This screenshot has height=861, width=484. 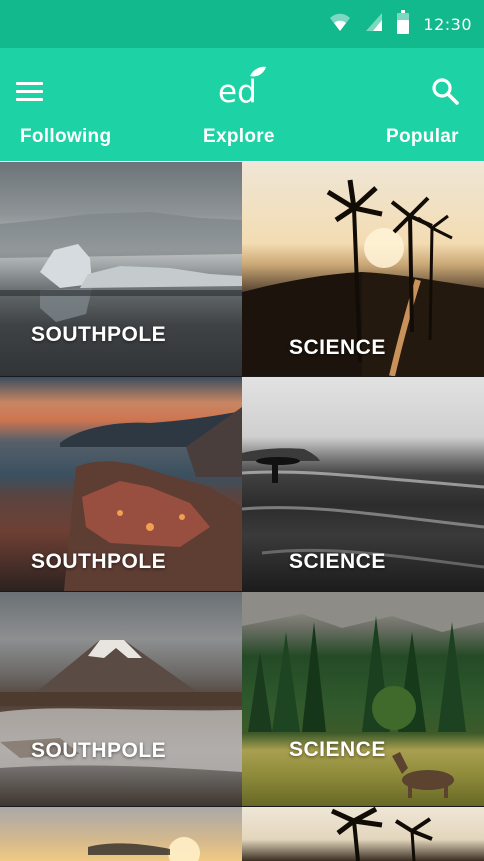 I want to click on signal-icon, so click(x=374, y=24).